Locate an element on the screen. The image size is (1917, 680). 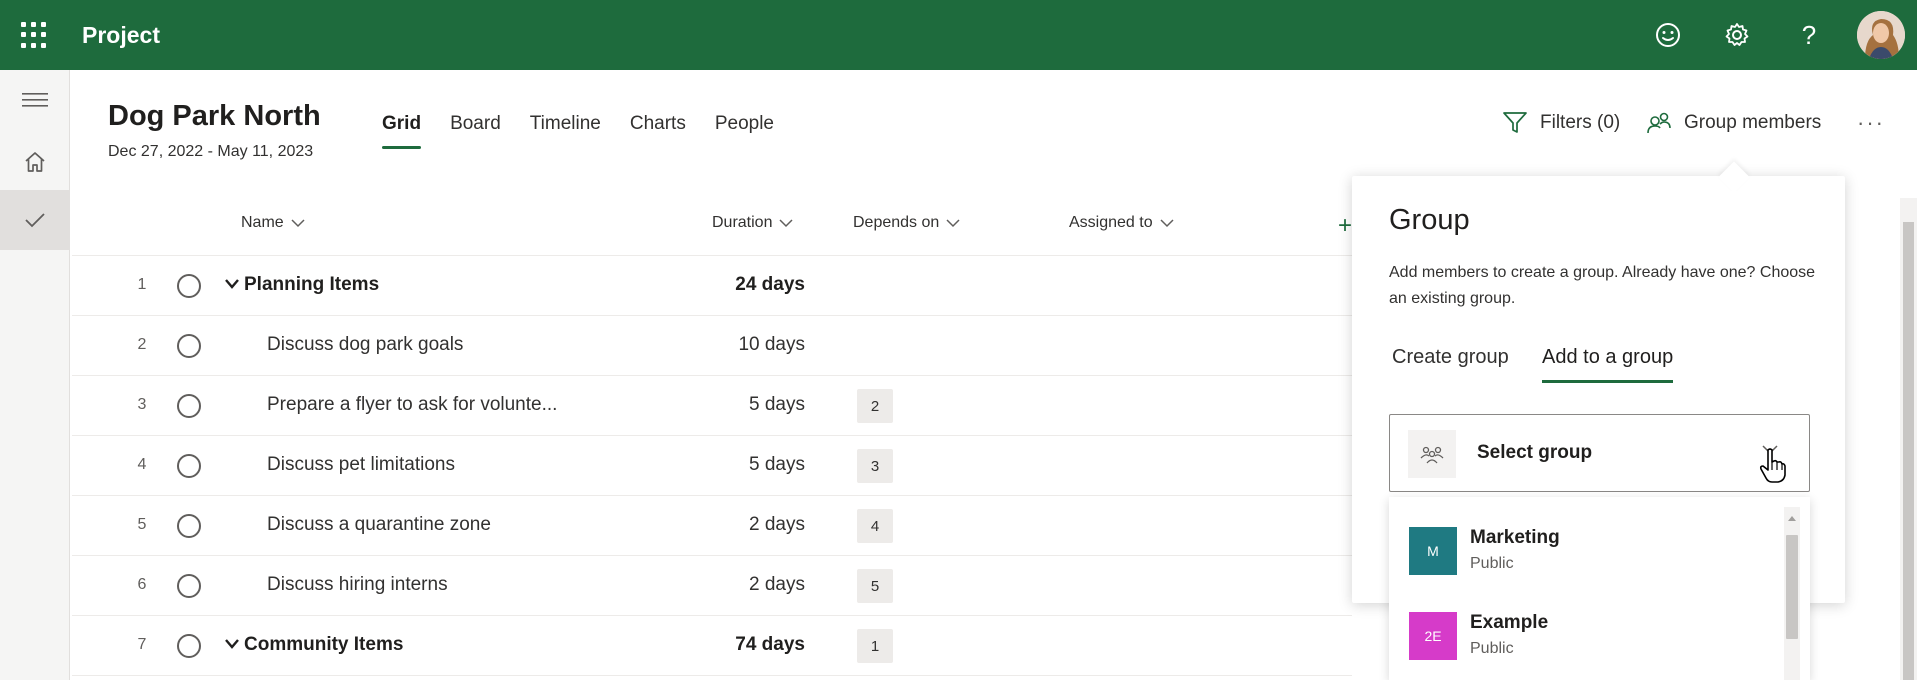
home-icon is located at coordinates (35, 162).